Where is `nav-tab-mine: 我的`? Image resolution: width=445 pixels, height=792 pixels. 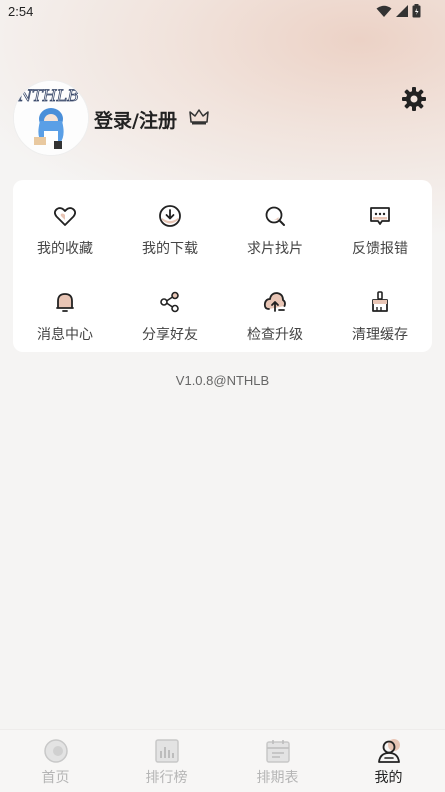
nav-tab-mine: 我的 is located at coordinates (388, 761).